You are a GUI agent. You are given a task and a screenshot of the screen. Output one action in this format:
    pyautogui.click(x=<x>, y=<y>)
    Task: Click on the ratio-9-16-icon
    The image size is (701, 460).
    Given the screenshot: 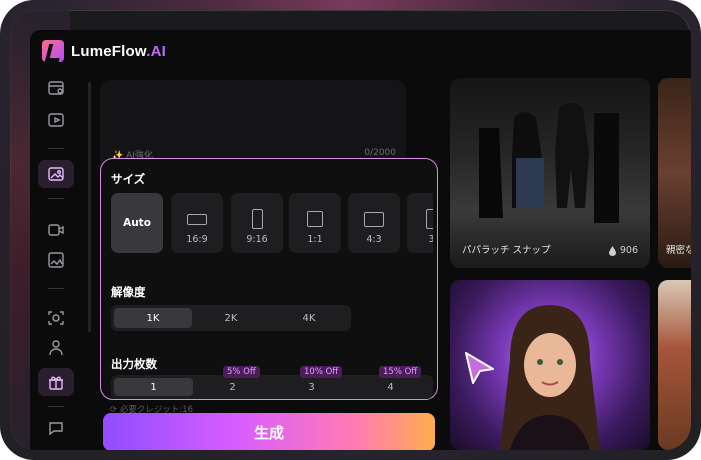 What is the action you would take?
    pyautogui.click(x=257, y=219)
    